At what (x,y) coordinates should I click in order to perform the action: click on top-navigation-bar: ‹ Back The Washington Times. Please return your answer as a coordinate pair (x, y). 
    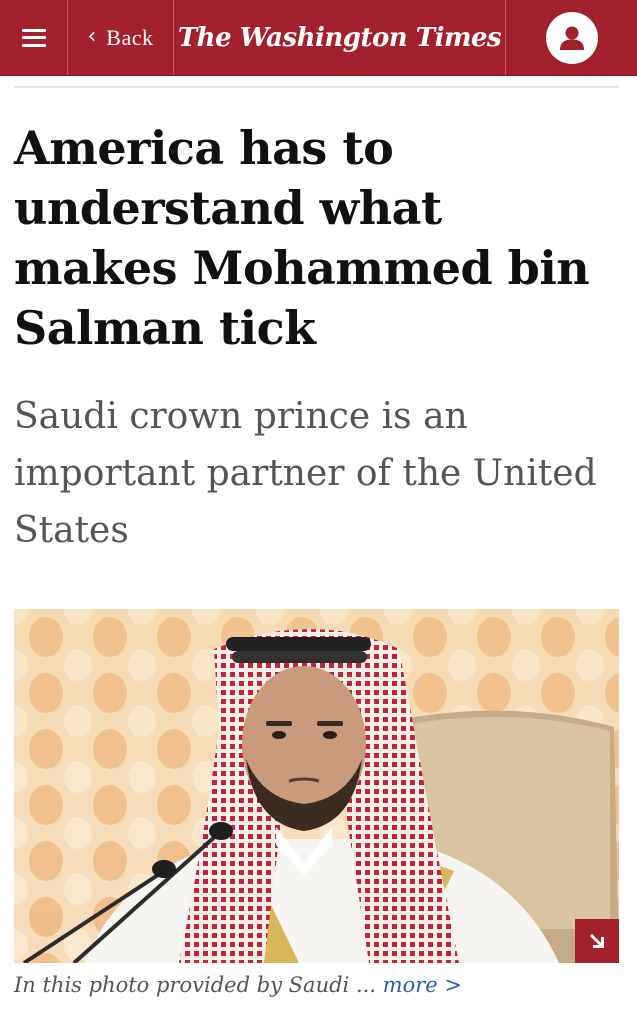
    Looking at the image, I should click on (318, 38).